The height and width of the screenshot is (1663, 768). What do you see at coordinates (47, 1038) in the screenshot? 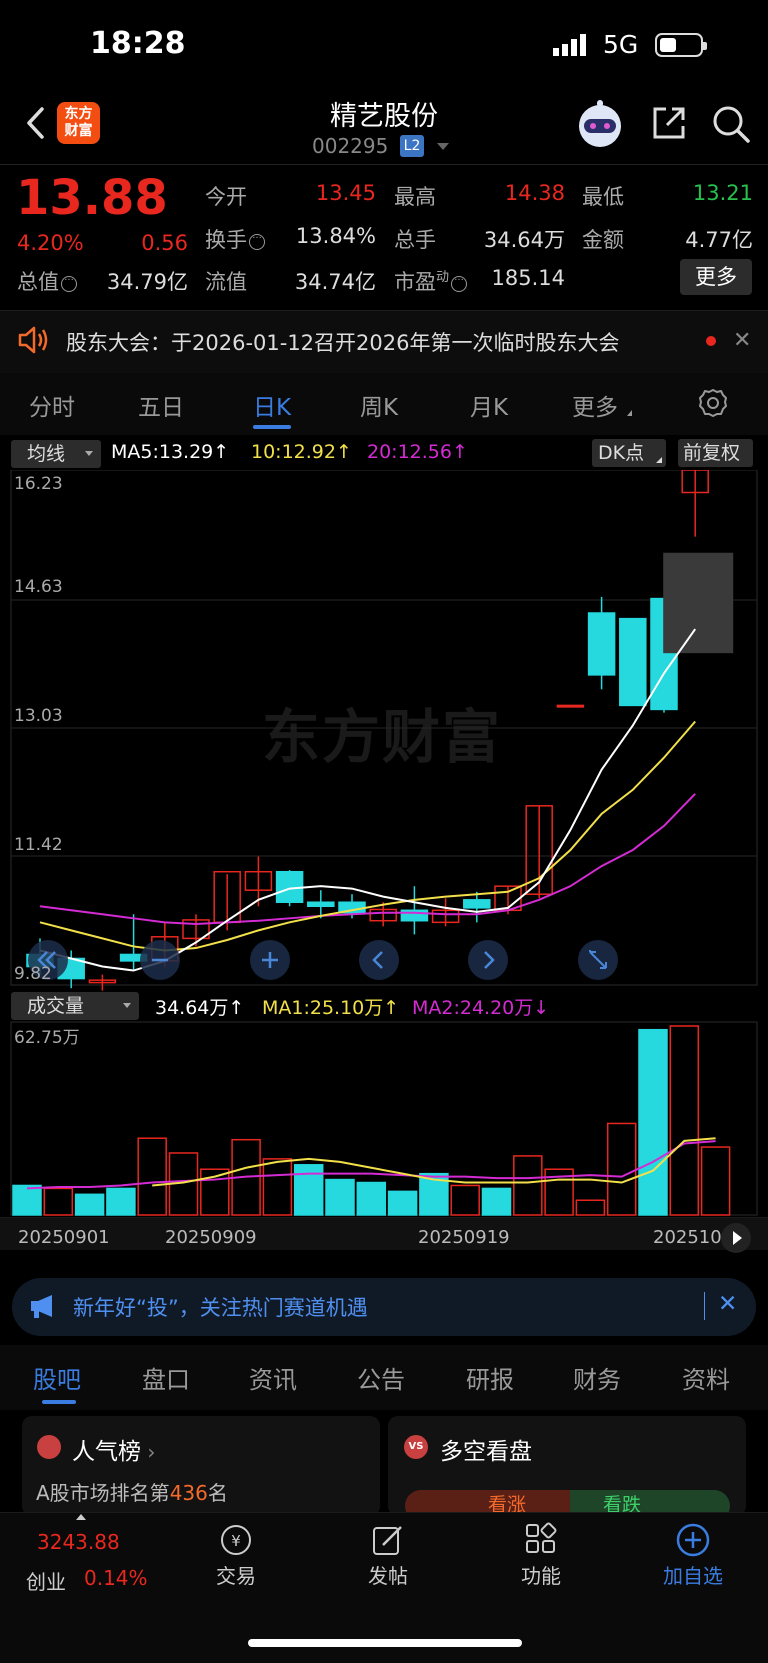
I see `vol-max-label: 62.75万` at bounding box center [47, 1038].